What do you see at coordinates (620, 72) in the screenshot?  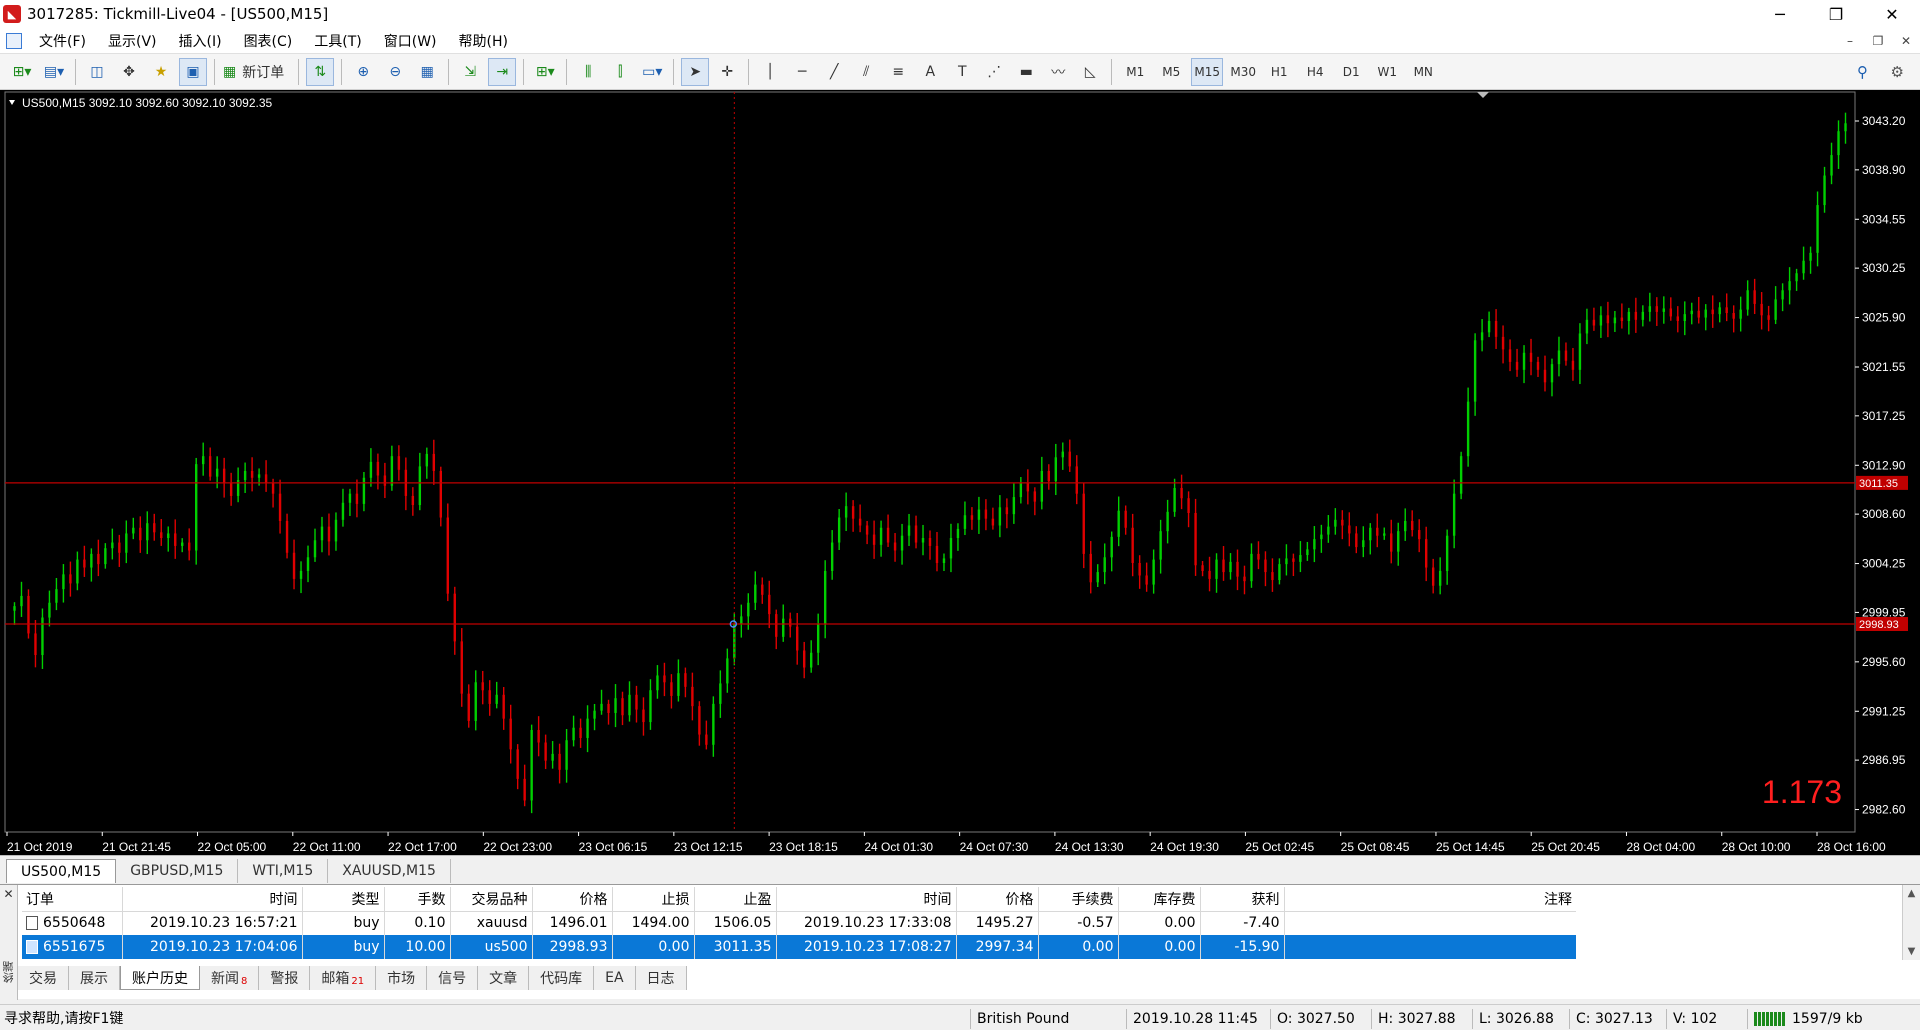 I see `candle-chart-icon: ⫿` at bounding box center [620, 72].